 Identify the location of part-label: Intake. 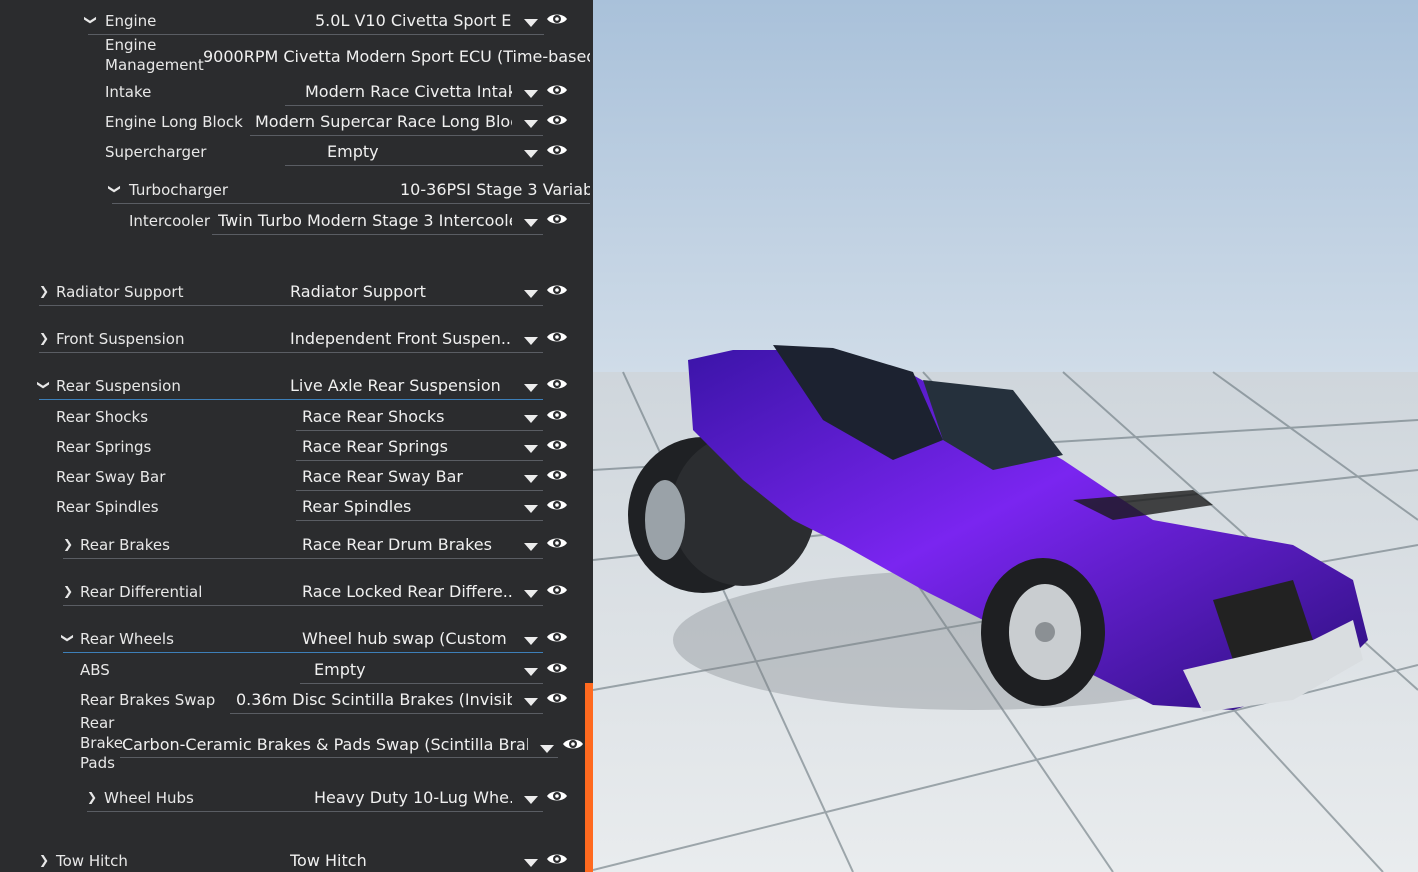
(128, 92).